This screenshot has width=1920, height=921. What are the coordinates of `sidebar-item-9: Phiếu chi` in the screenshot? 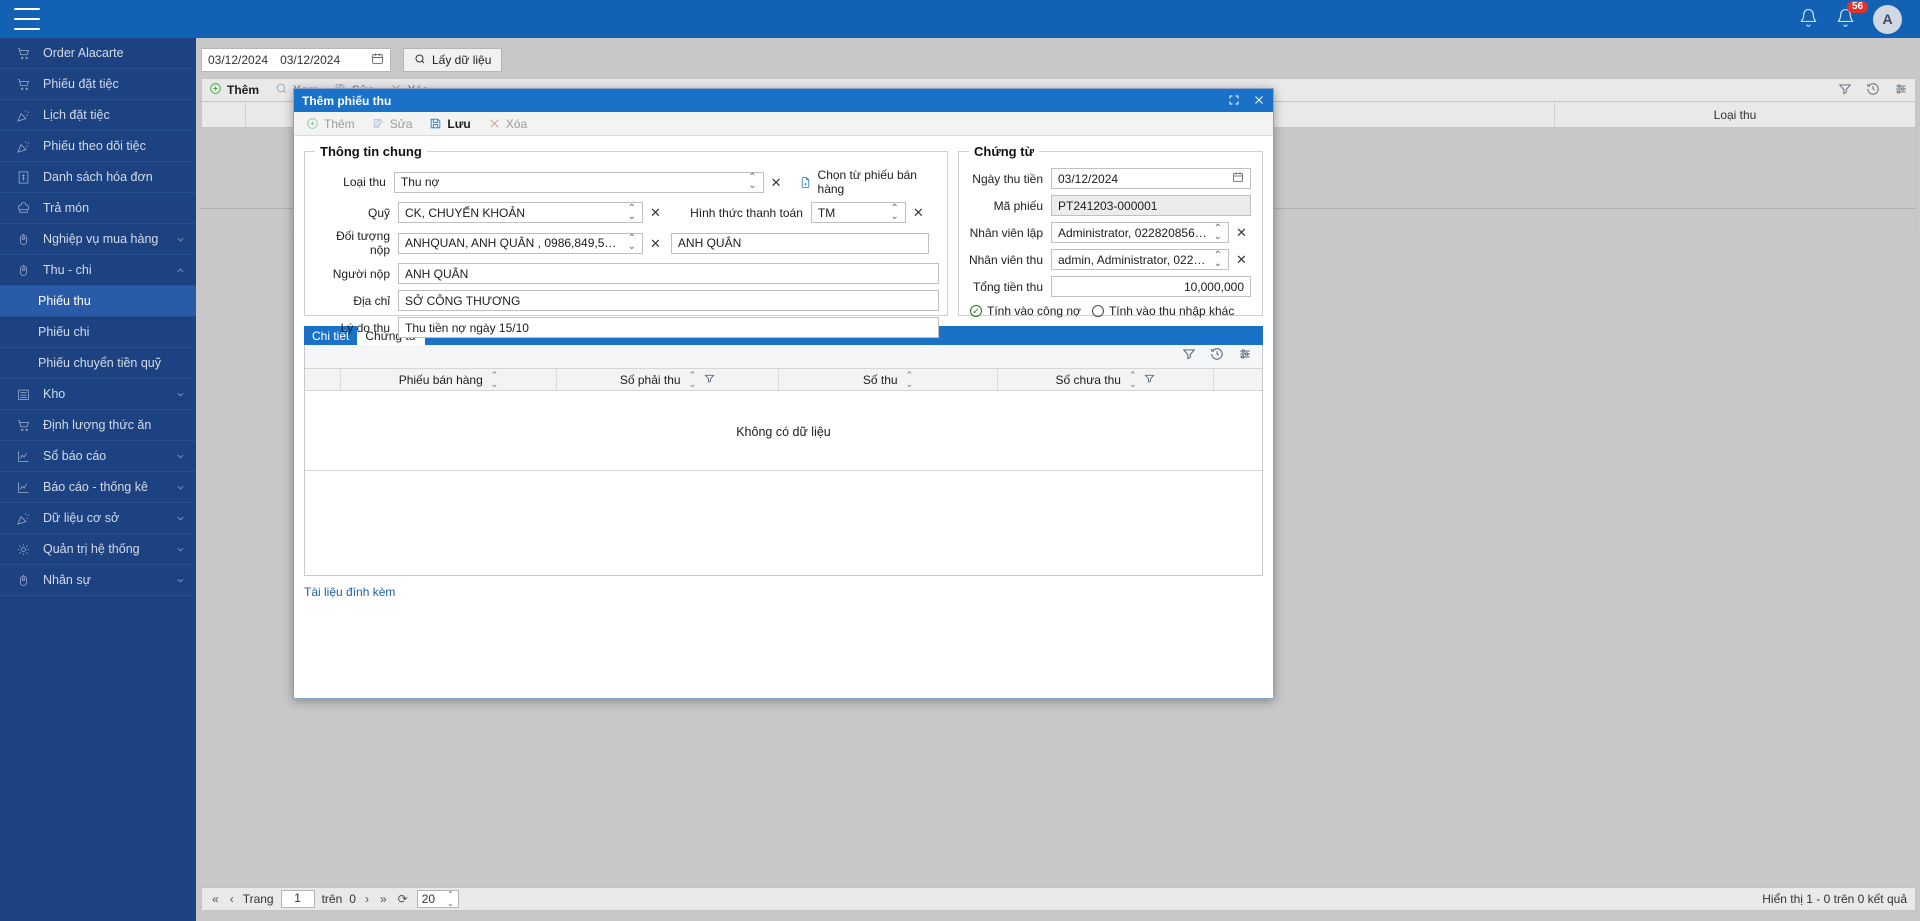 It's located at (98, 332).